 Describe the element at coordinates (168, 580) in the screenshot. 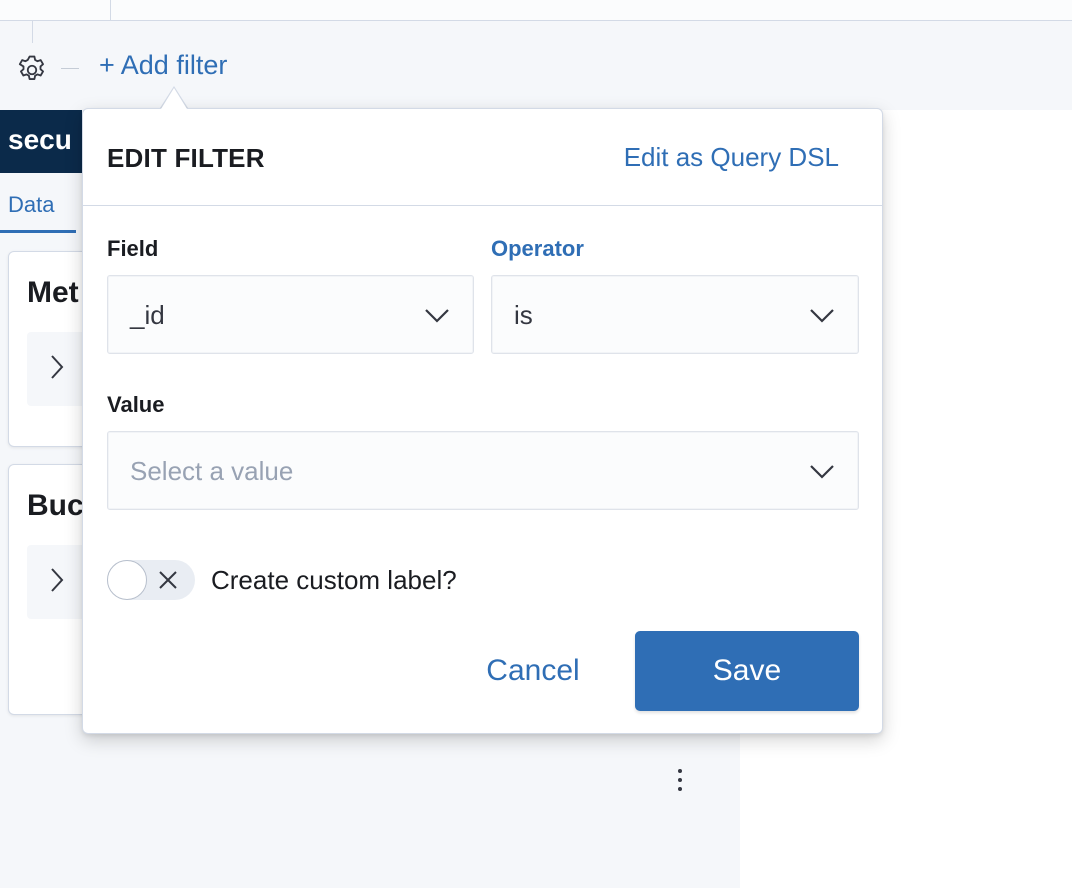

I see `cross-icon` at that location.